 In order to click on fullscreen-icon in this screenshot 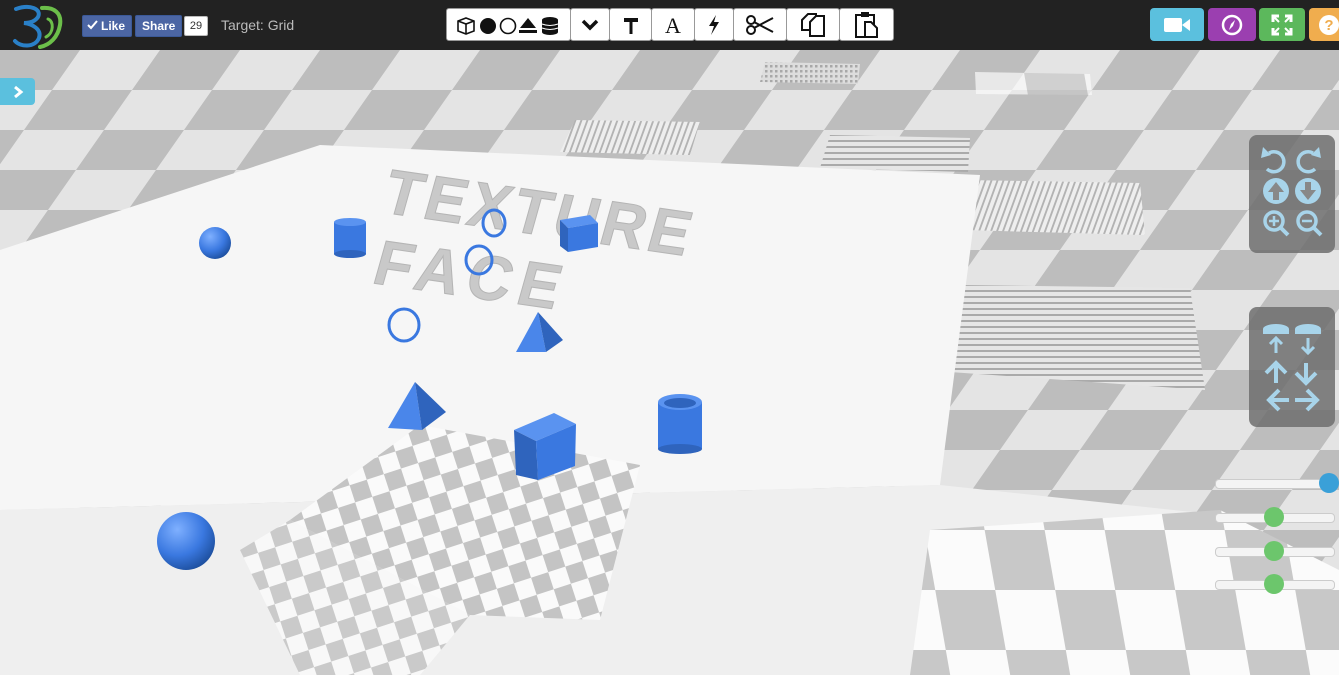, I will do `click(1282, 24)`.